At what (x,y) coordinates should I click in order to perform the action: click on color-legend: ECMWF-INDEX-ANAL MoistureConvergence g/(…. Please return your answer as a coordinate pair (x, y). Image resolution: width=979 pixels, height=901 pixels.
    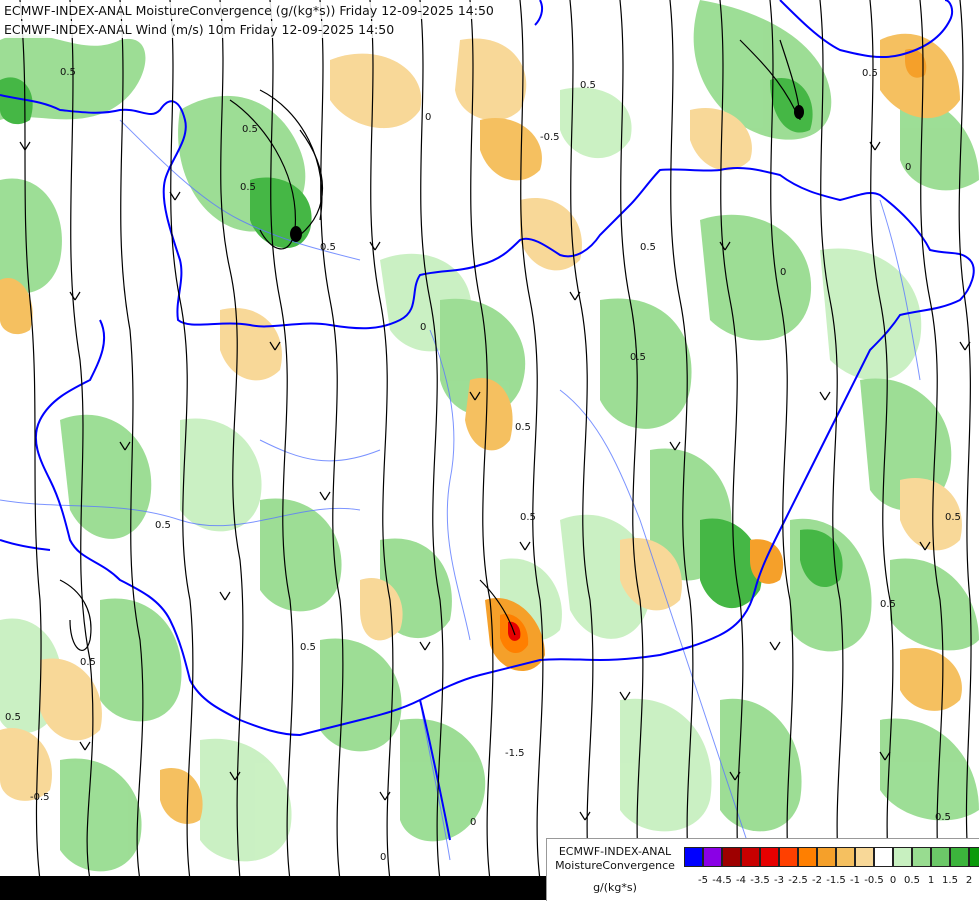
    Looking at the image, I should click on (762, 869).